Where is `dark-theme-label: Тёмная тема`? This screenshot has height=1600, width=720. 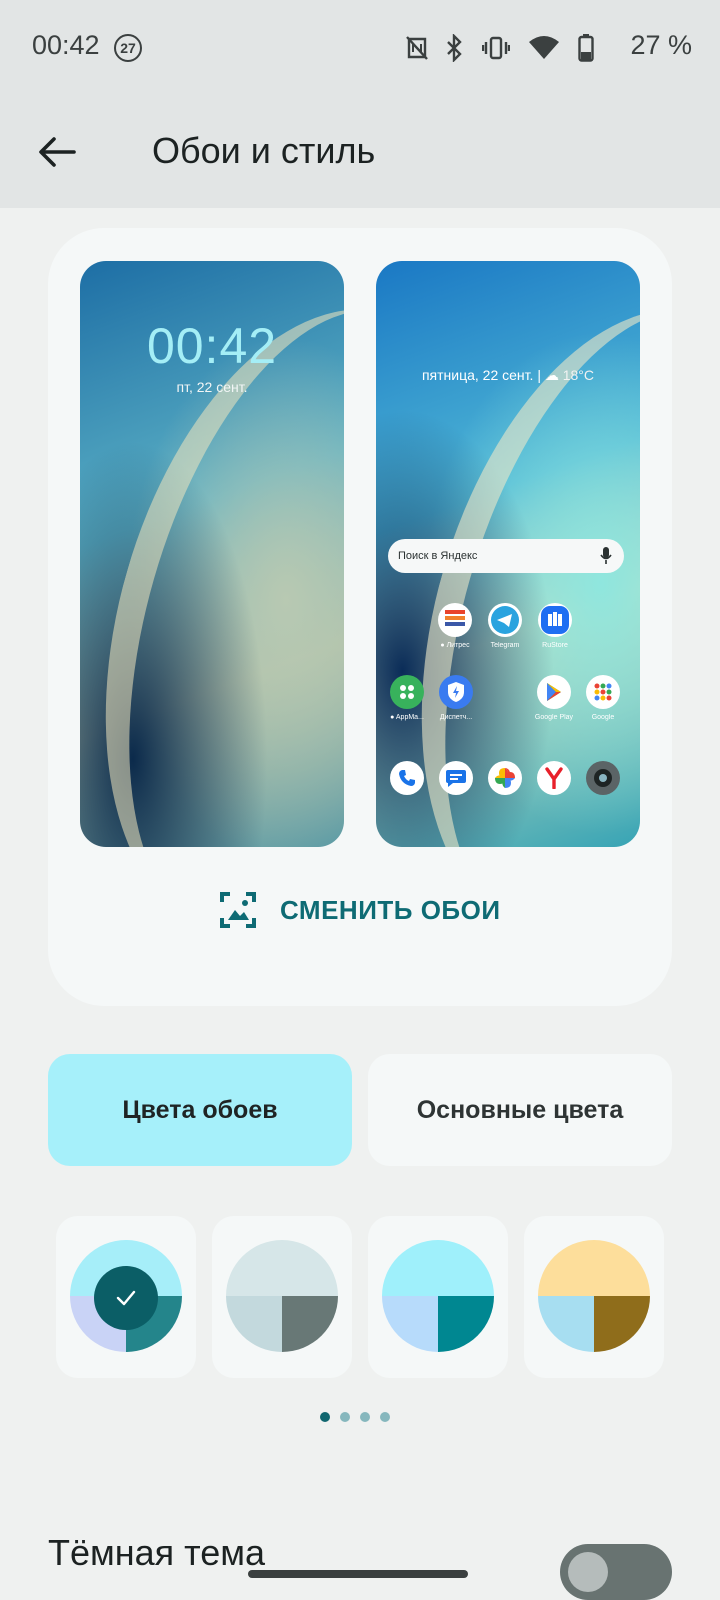 dark-theme-label: Тёмная тема is located at coordinates (156, 1553).